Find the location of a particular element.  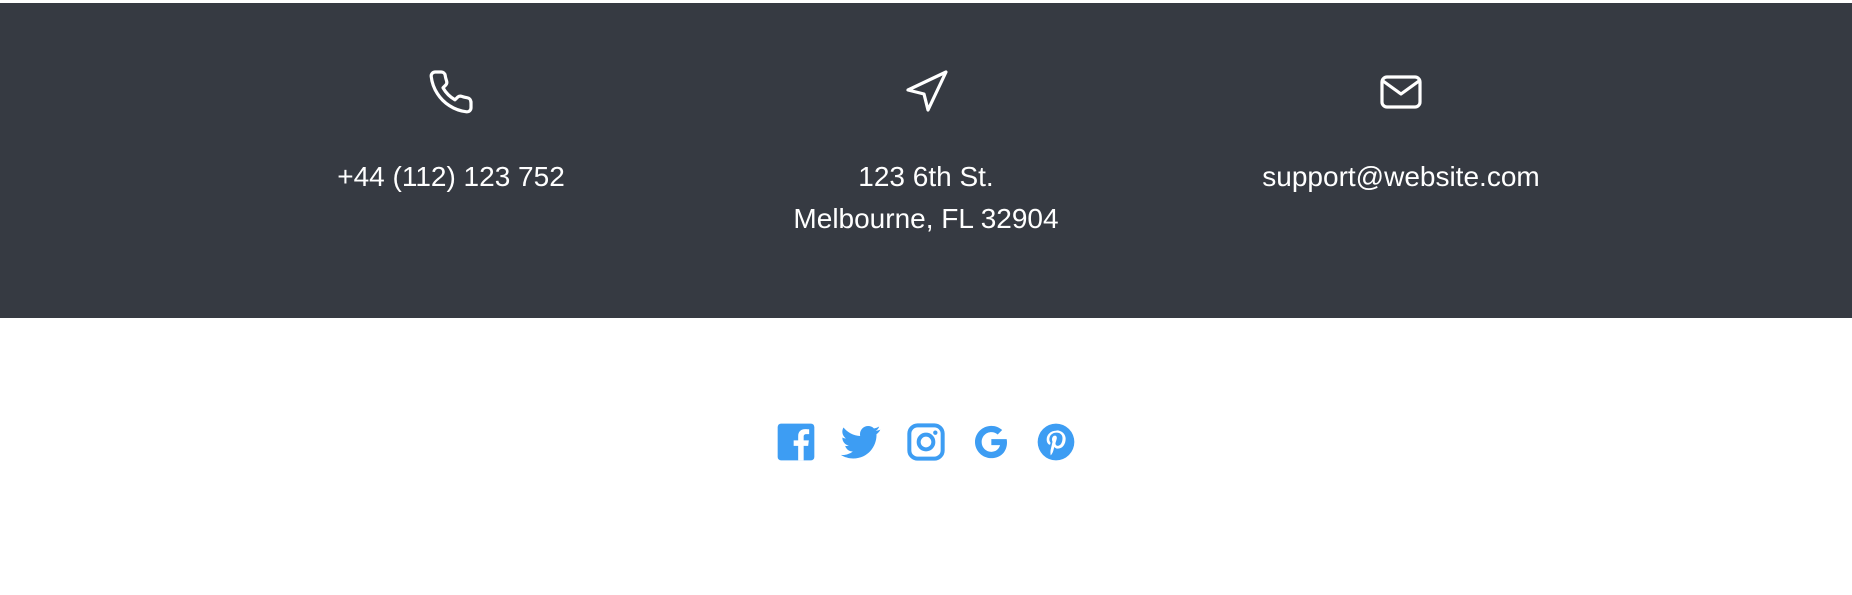

facebook-icon is located at coordinates (796, 442).